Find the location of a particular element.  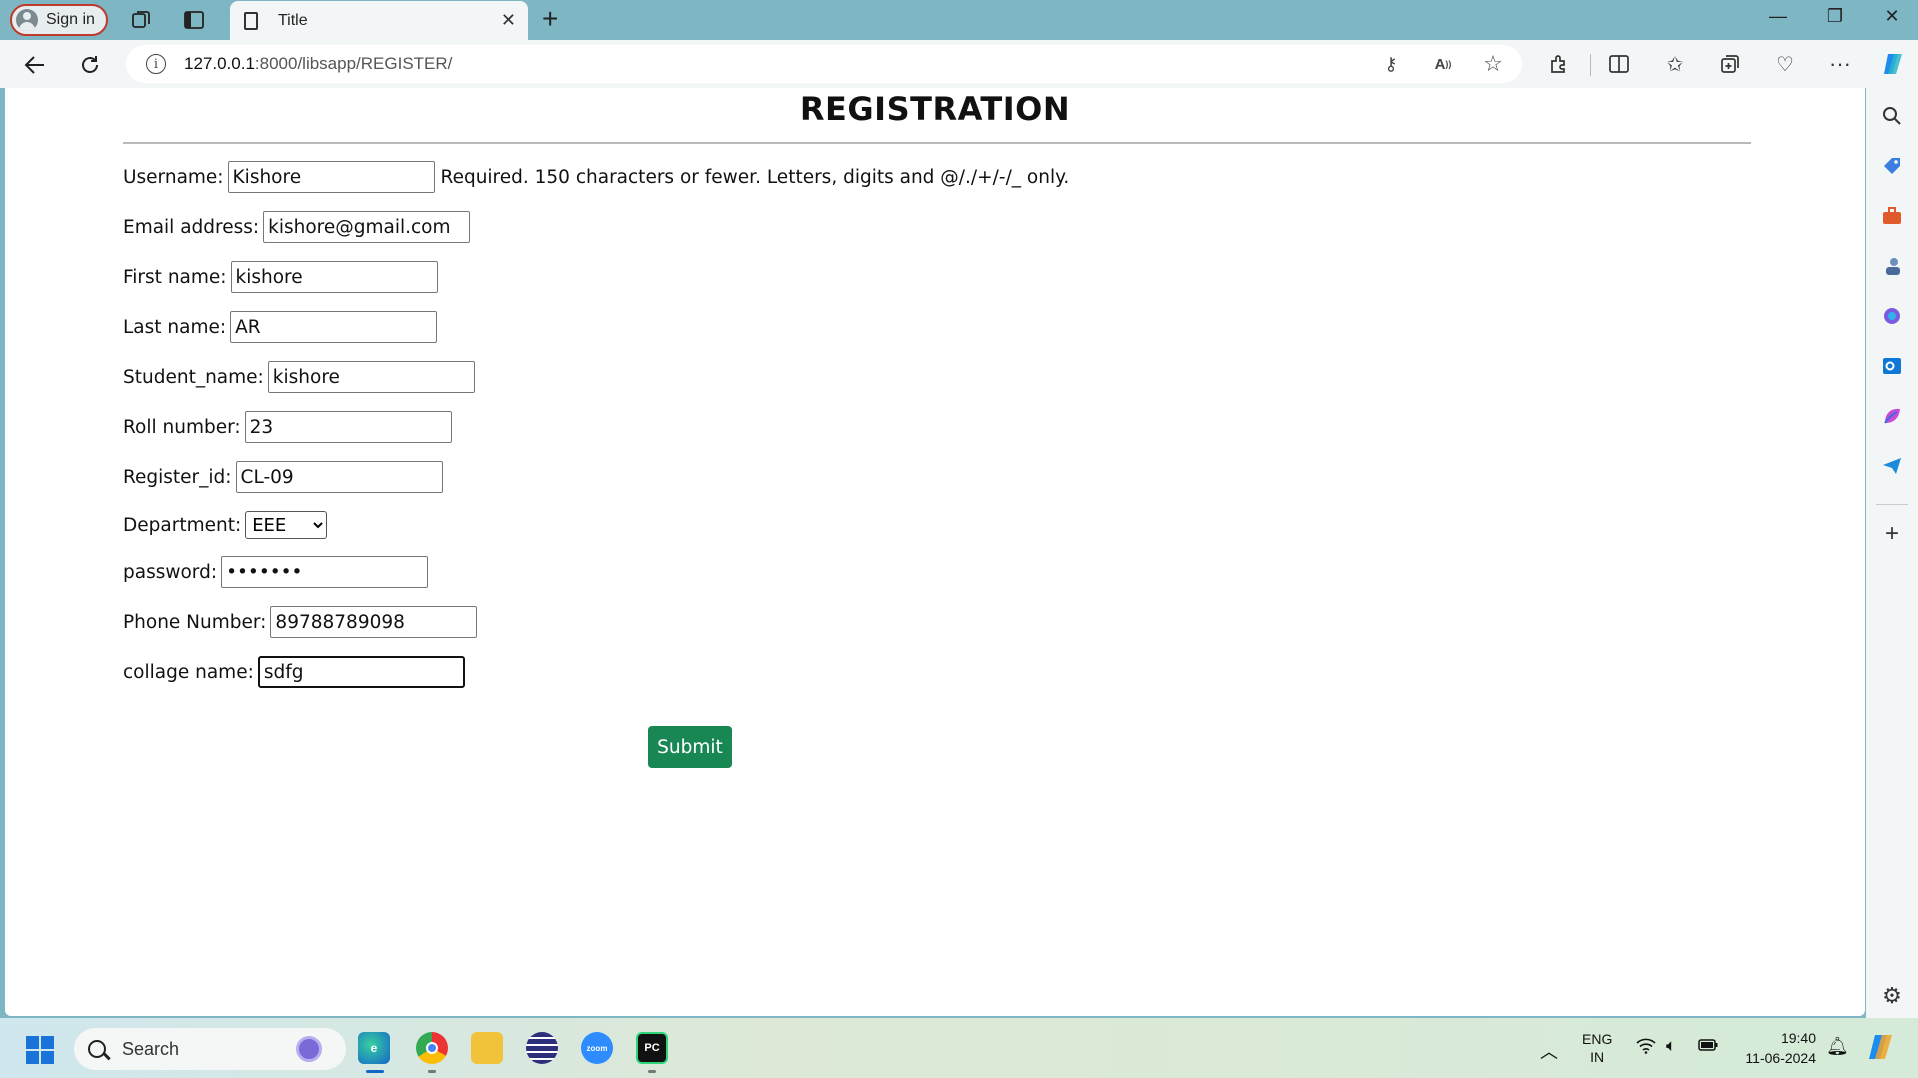

browser-essentials-icon: ♡ is located at coordinates (1785, 64).